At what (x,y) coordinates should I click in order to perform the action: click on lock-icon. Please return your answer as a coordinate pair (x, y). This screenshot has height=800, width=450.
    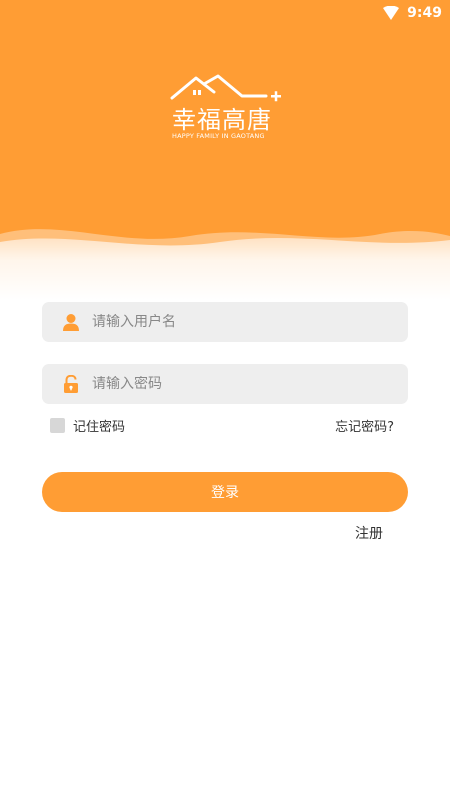
    Looking at the image, I should click on (71, 384).